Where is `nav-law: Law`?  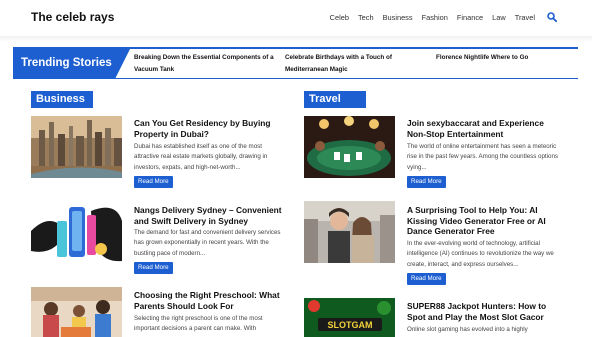 nav-law: Law is located at coordinates (499, 18).